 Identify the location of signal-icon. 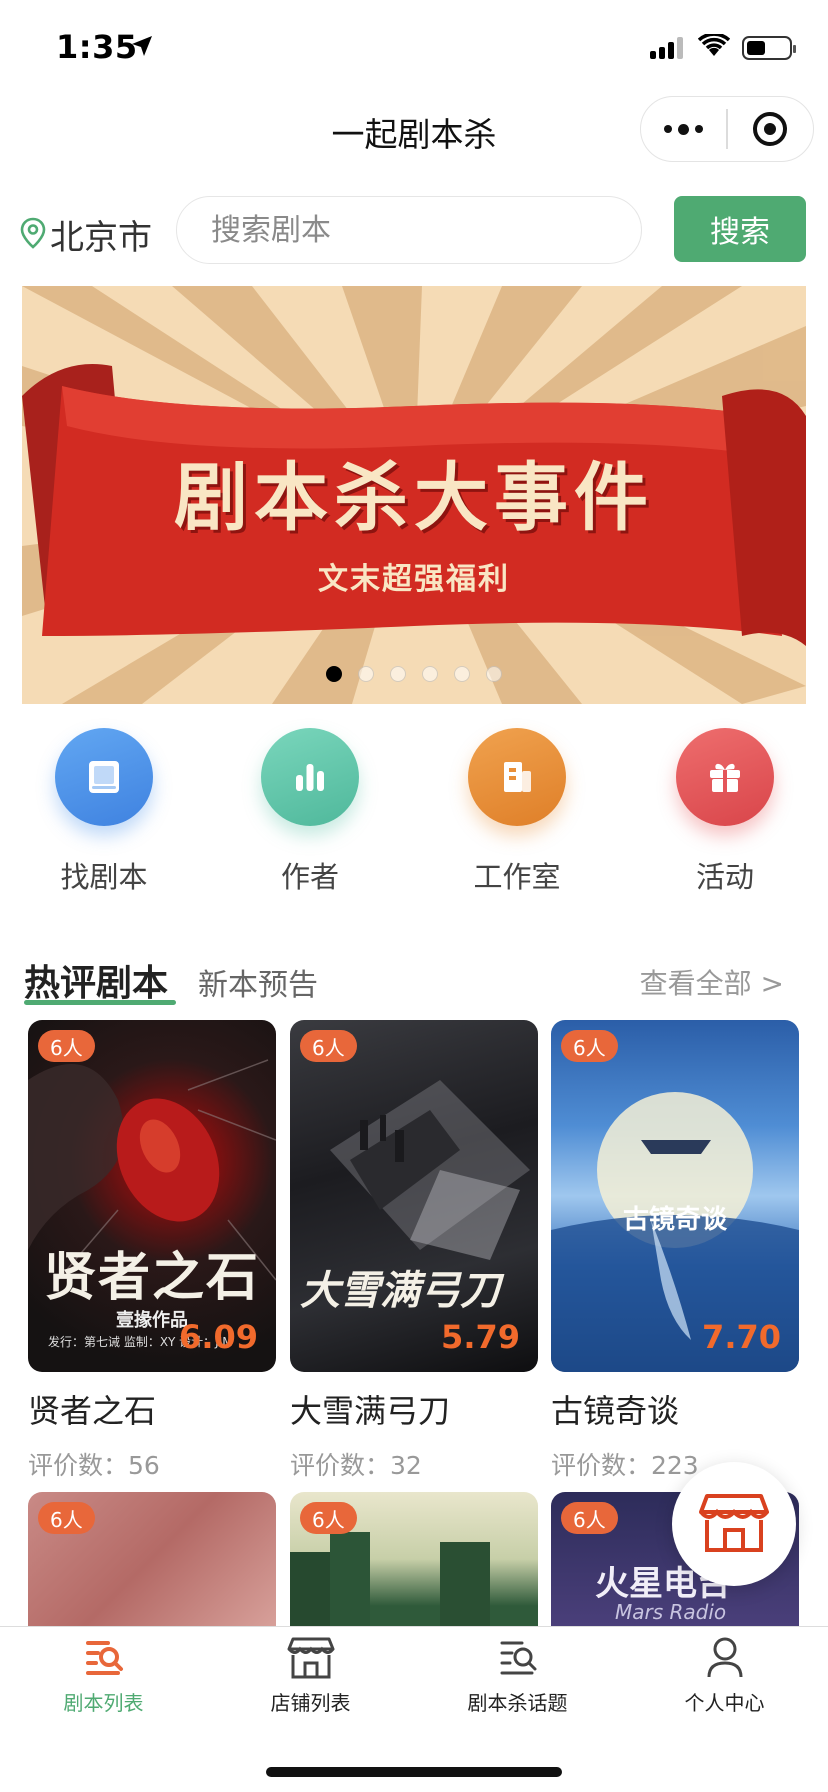
(668, 48).